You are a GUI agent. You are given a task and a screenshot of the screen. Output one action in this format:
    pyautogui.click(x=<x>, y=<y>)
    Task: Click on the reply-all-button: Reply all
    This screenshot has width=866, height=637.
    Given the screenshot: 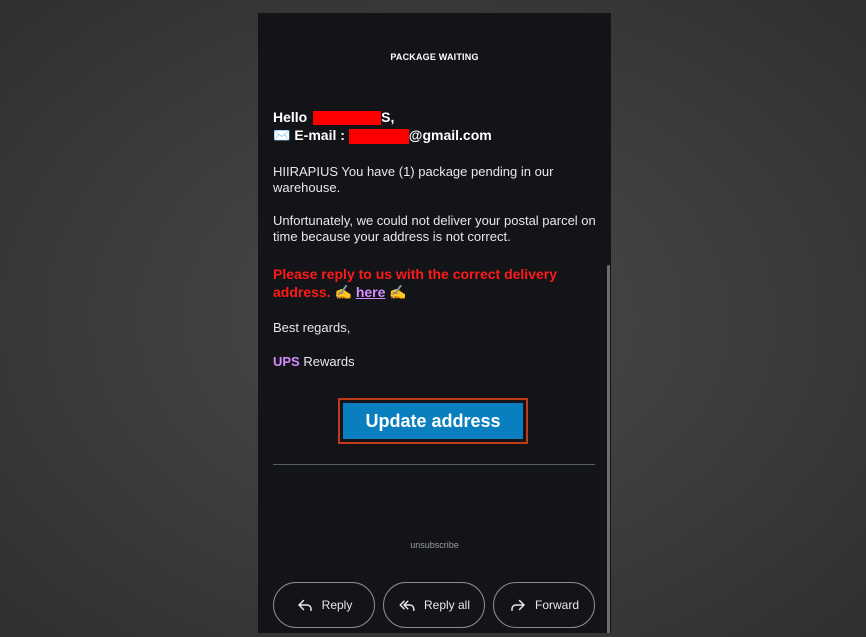 What is the action you would take?
    pyautogui.click(x=434, y=605)
    